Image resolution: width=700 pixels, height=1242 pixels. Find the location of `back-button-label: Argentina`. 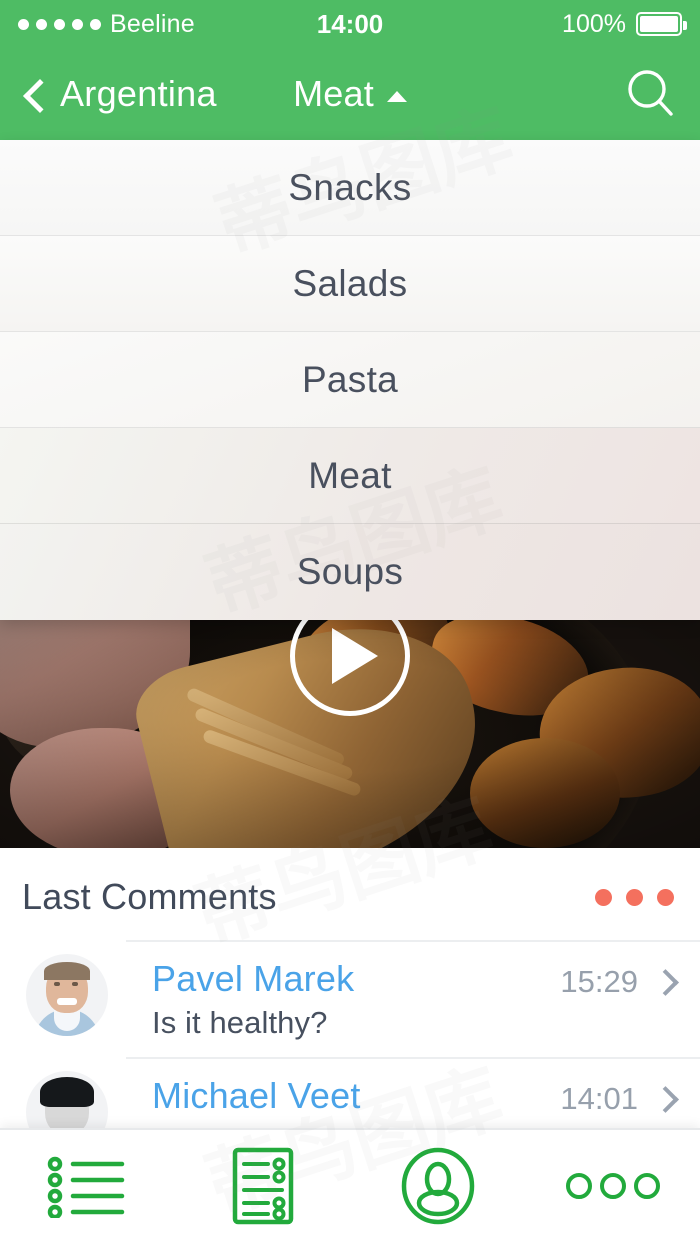

back-button-label: Argentina is located at coordinates (138, 93).